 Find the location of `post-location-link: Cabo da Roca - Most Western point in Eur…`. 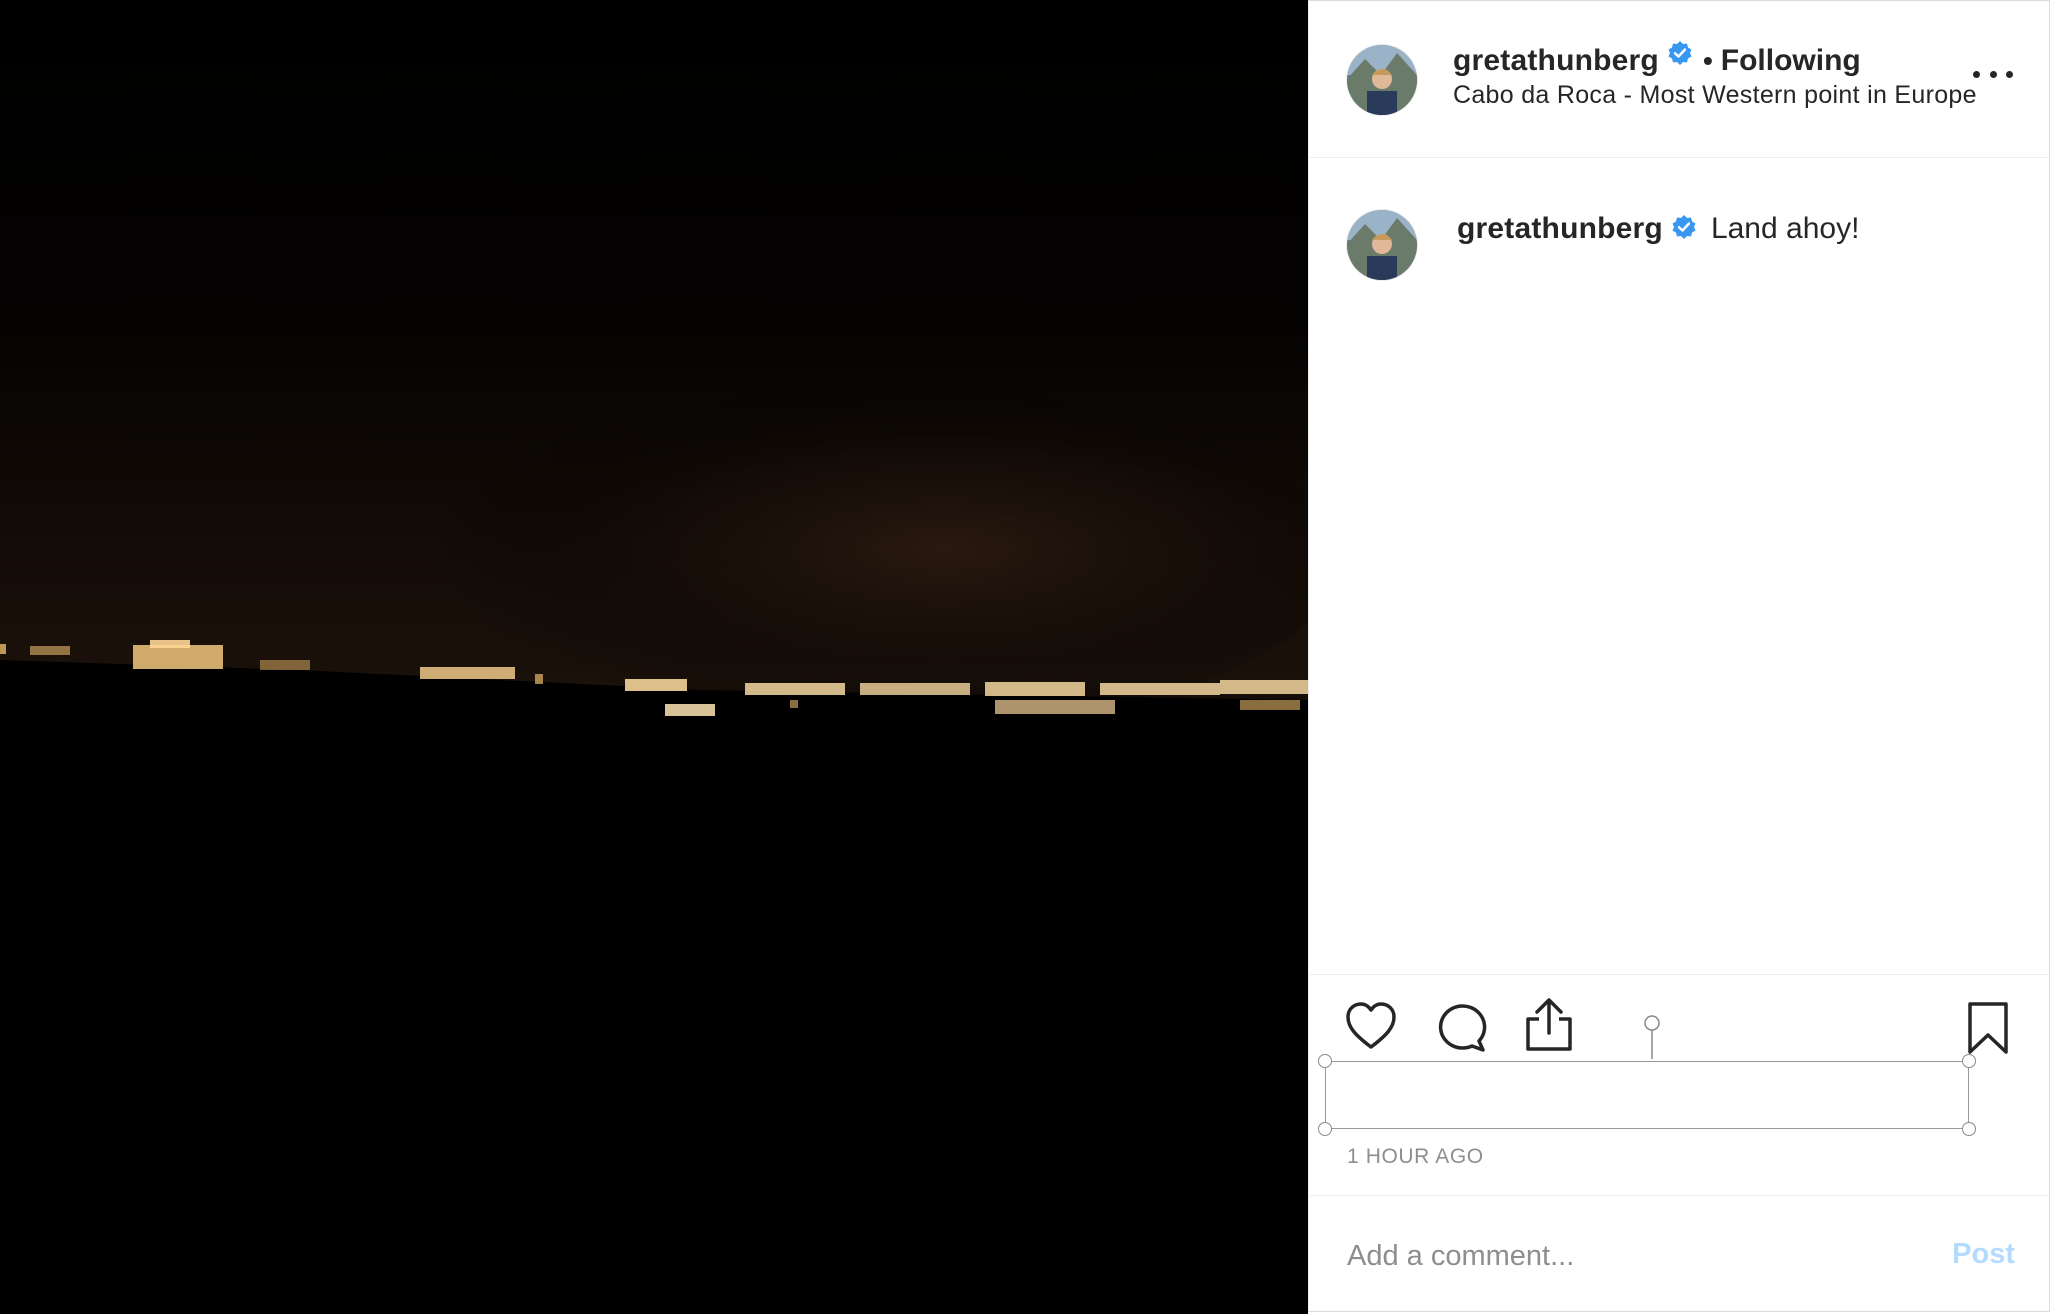

post-location-link: Cabo da Roca - Most Western point in Eur… is located at coordinates (1733, 95).